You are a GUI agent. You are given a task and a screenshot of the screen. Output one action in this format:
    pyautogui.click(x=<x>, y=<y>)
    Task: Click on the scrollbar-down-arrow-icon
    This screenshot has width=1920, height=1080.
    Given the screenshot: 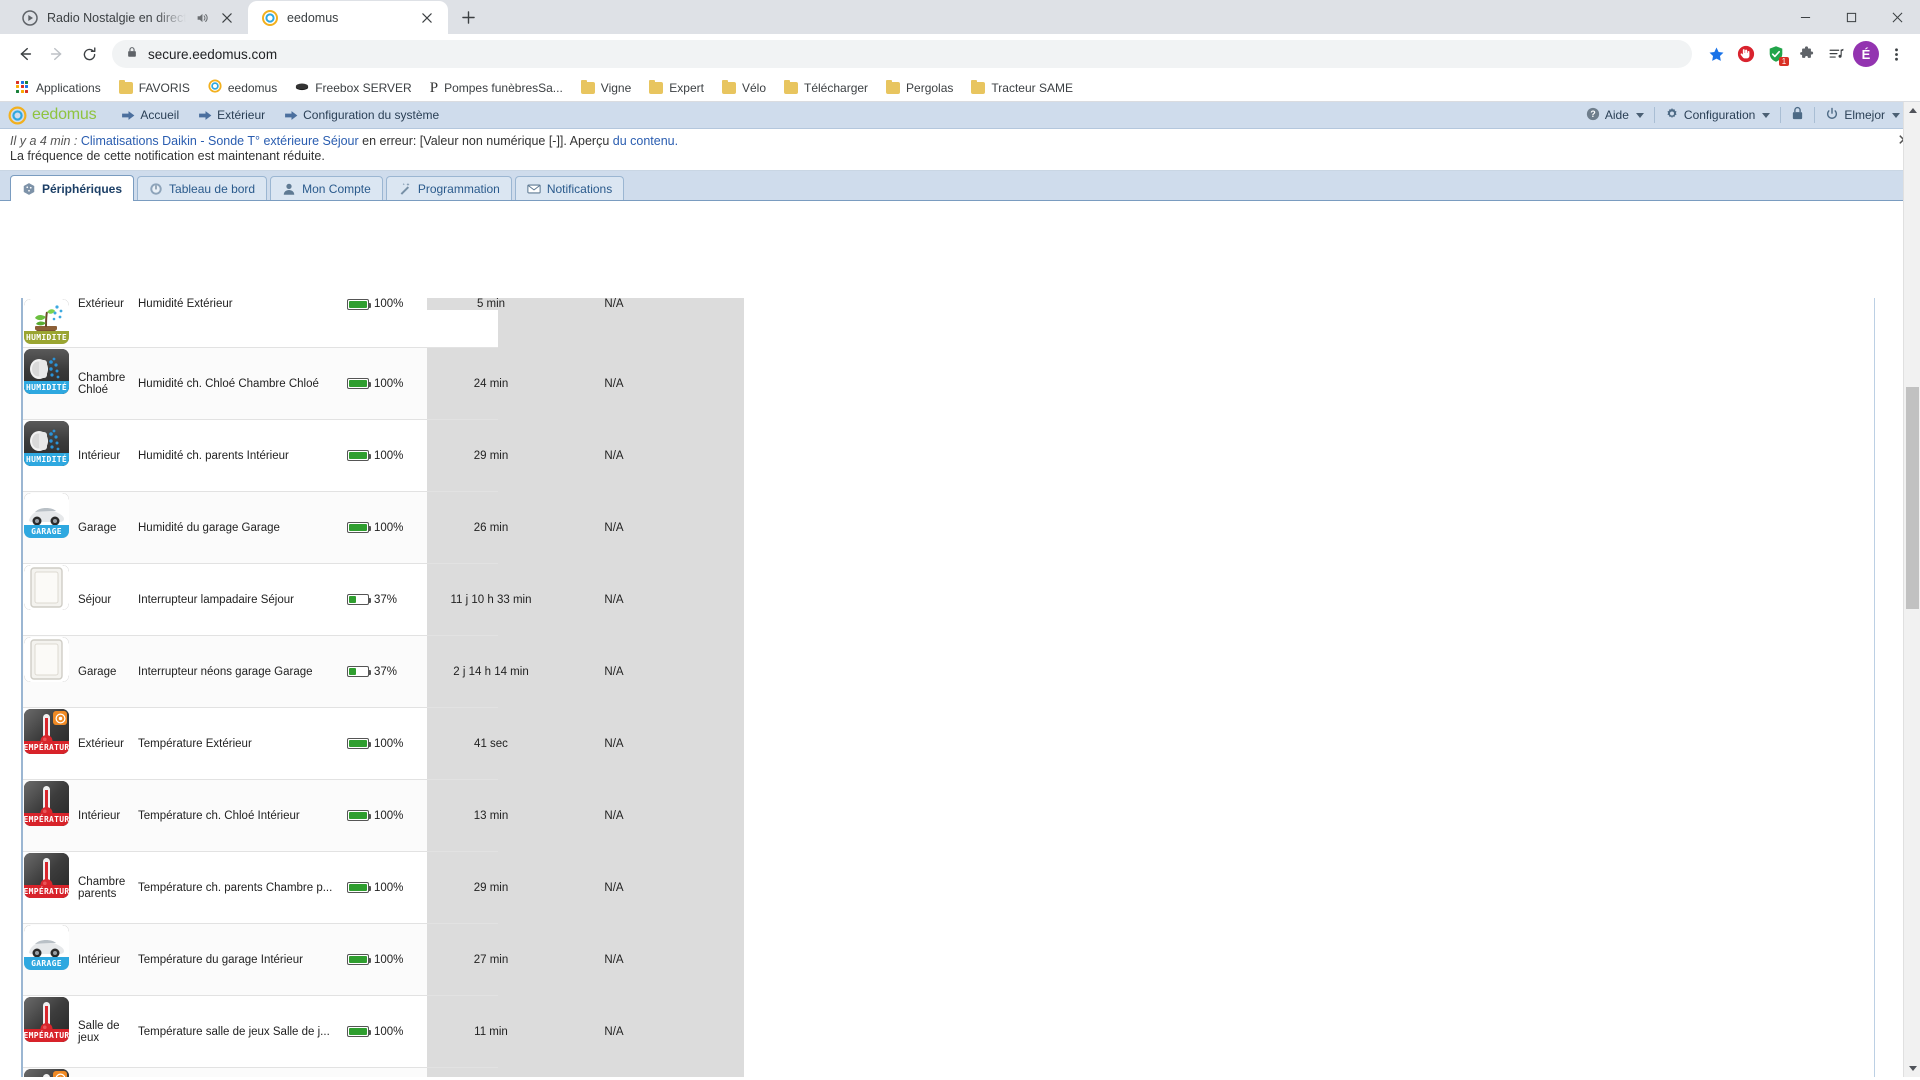 What is the action you would take?
    pyautogui.click(x=1912, y=1068)
    